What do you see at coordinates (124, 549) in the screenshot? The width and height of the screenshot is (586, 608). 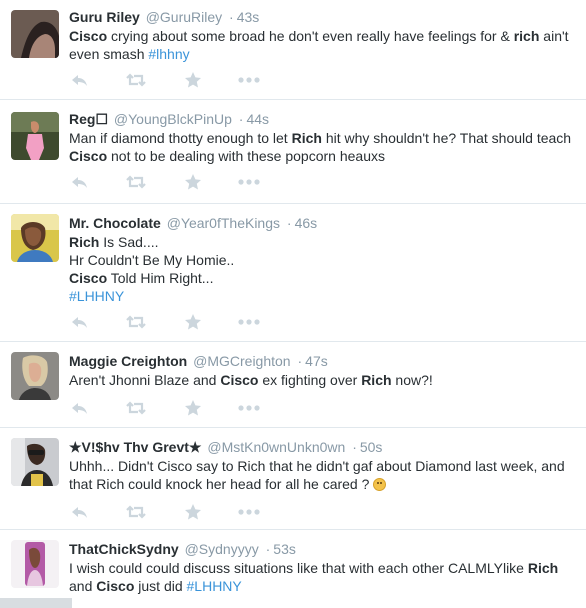 I see `tweet-author-name: ThatChickSydny` at bounding box center [124, 549].